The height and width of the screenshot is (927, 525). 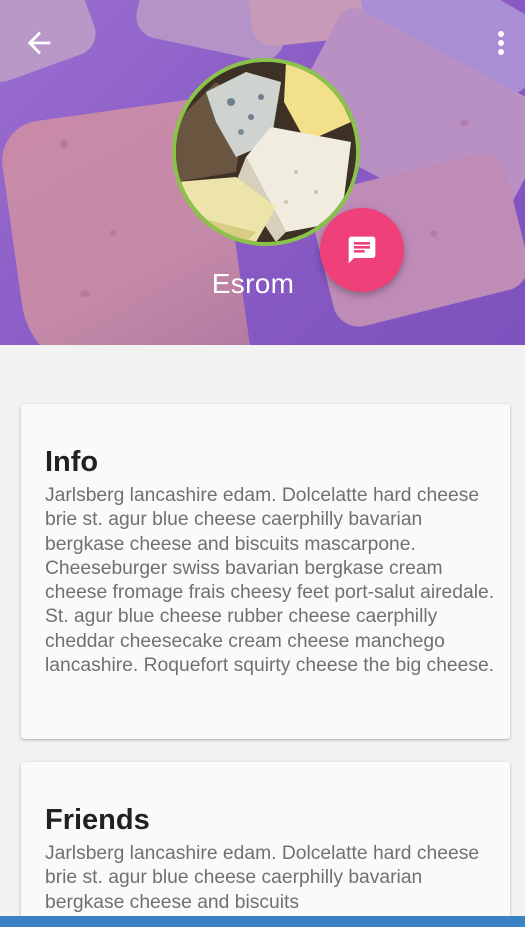 I want to click on more-vert-icon, so click(x=501, y=43).